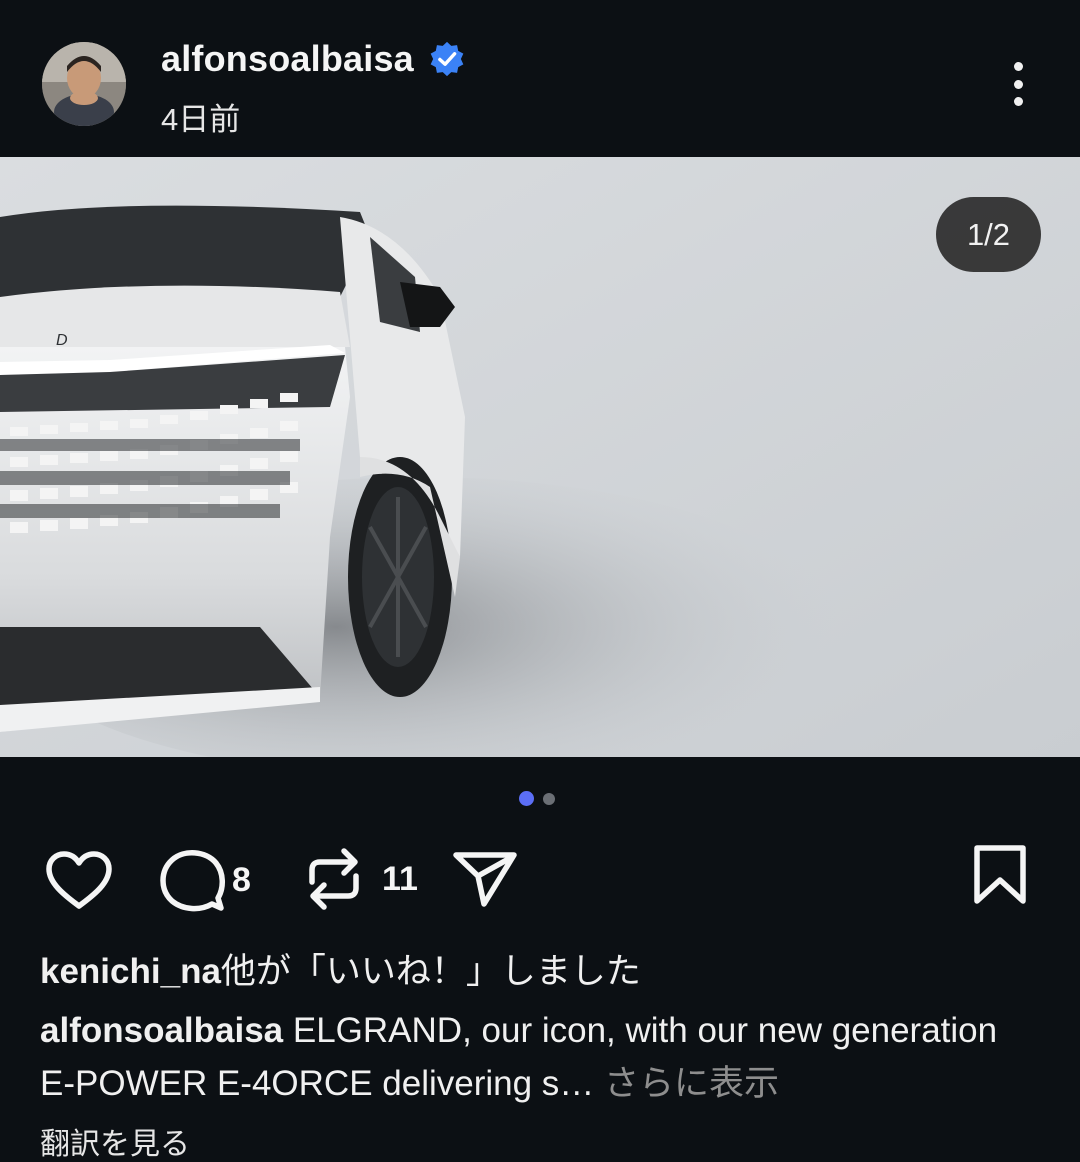 The image size is (1080, 1162). What do you see at coordinates (400, 878) in the screenshot?
I see `repost-count: 11` at bounding box center [400, 878].